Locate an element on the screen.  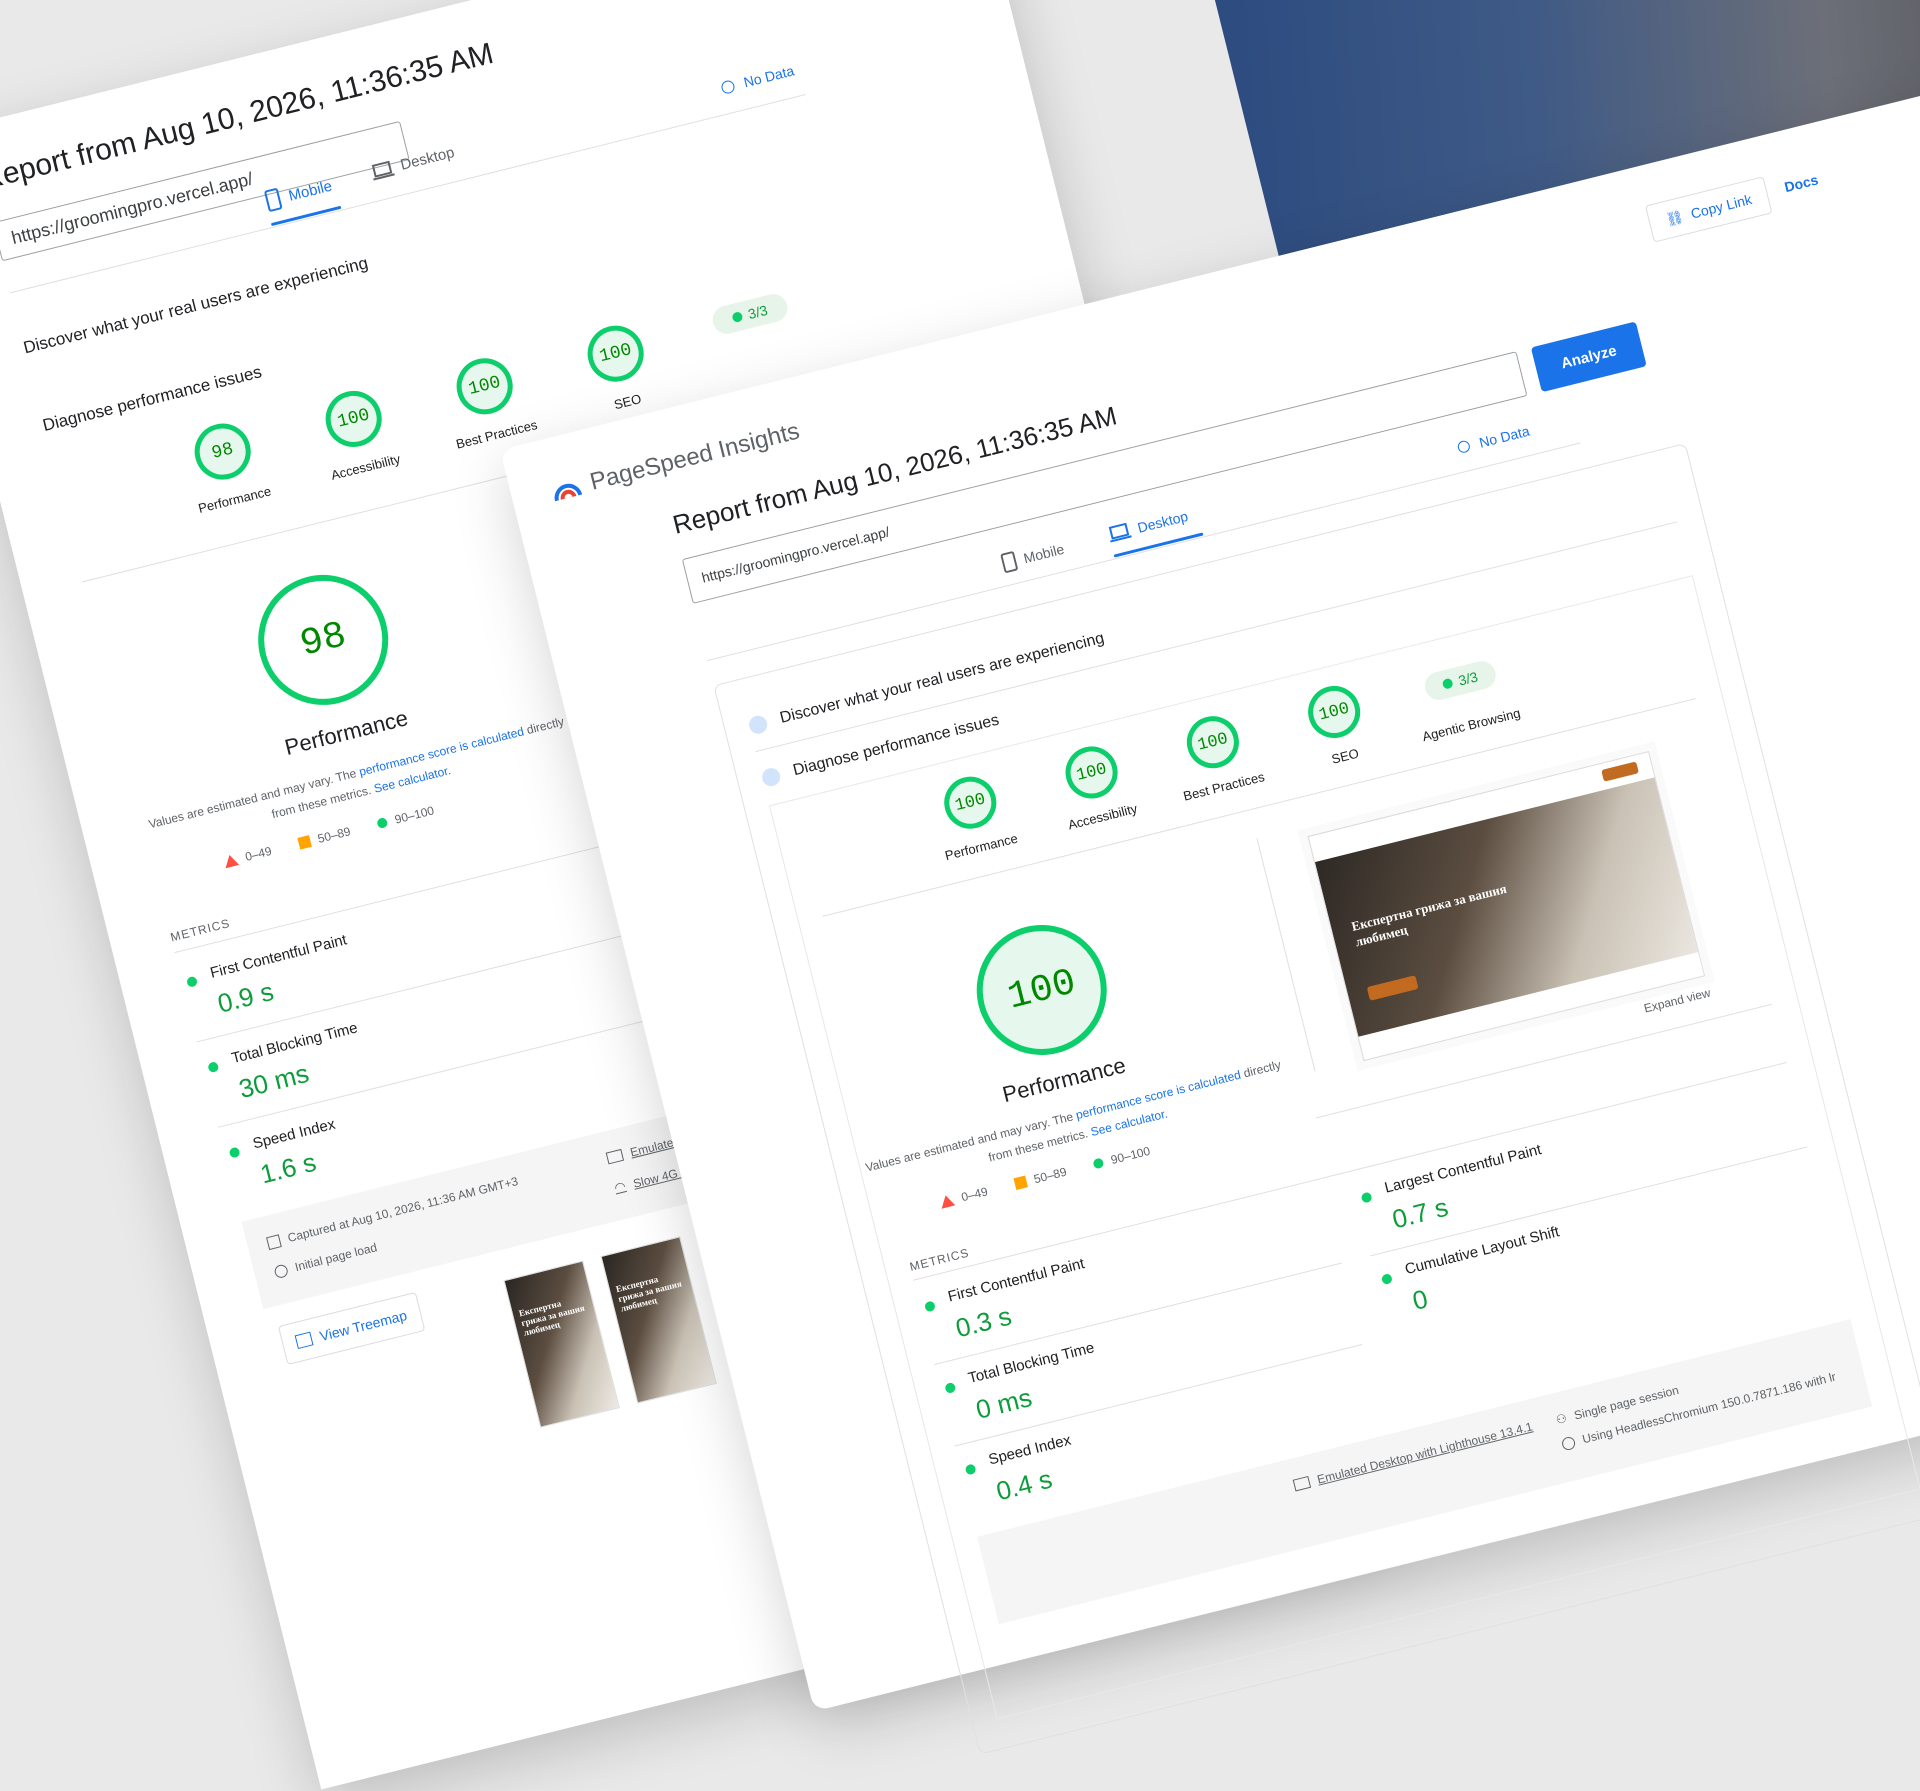
front-screenshot-heading: Експертна грижа за вашия любимец is located at coordinates (1429, 915).